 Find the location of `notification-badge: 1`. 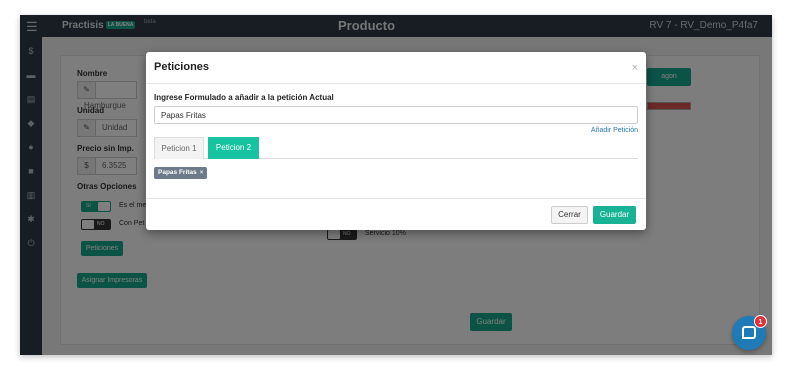

notification-badge: 1 is located at coordinates (760, 321).